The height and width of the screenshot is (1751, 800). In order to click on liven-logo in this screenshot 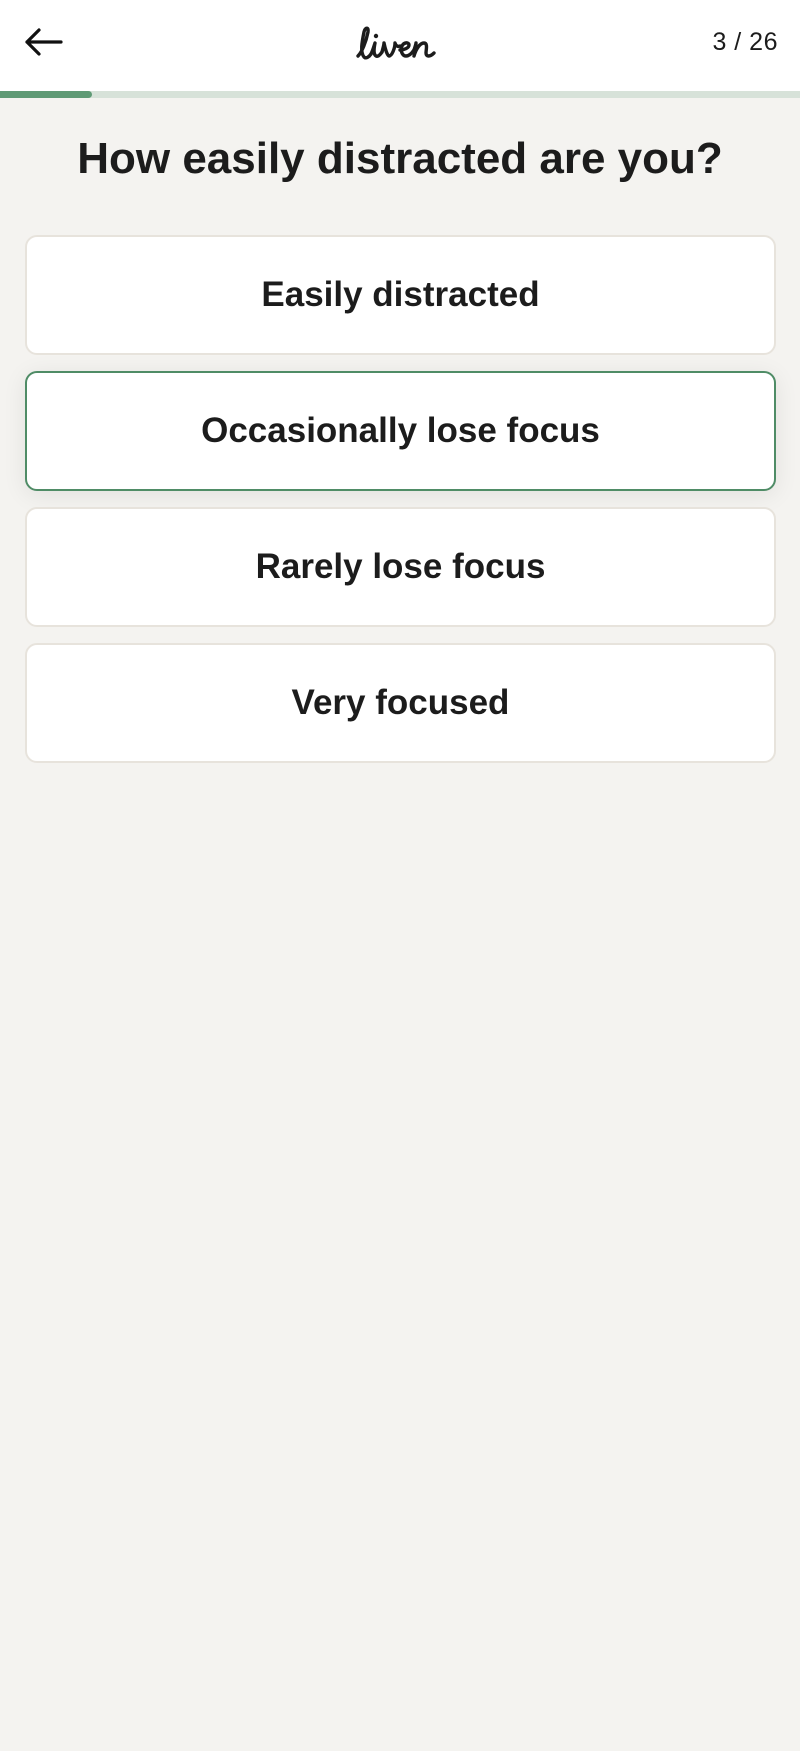, I will do `click(400, 44)`.